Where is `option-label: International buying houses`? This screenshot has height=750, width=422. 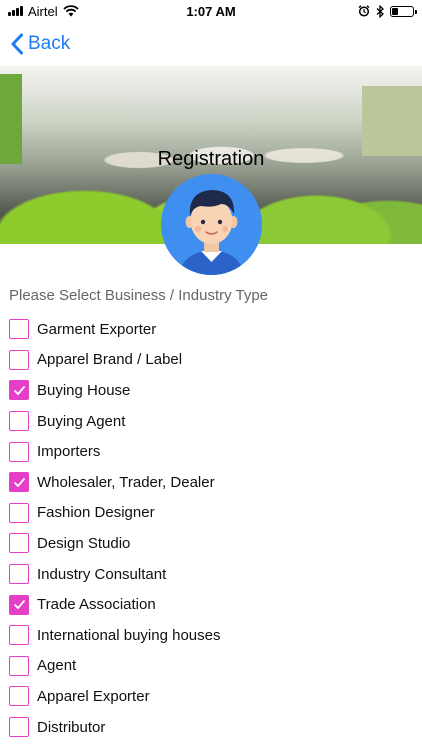
option-label: International buying houses is located at coordinates (129, 635).